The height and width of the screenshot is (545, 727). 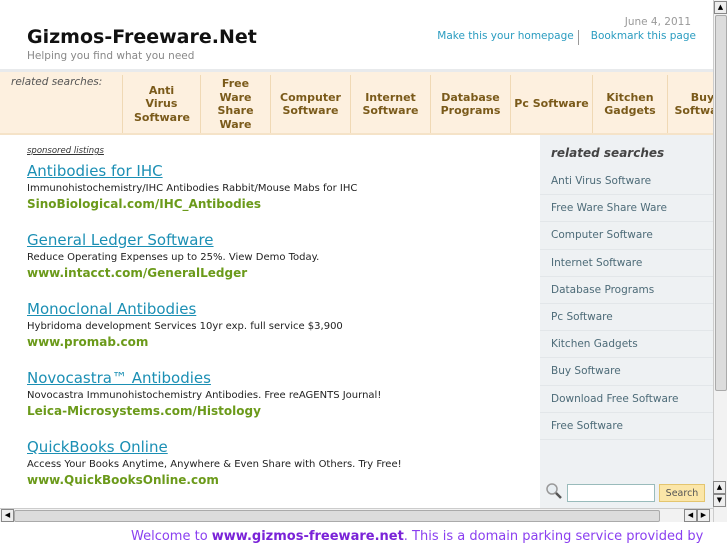 I want to click on nav-item: Anti Virus Software, so click(x=161, y=104).